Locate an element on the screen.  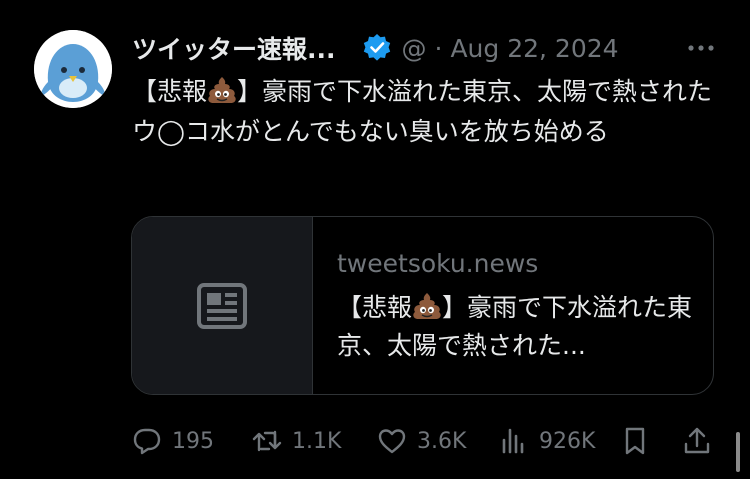
tweet-text-prefix: 【悲報 is located at coordinates (170, 91).